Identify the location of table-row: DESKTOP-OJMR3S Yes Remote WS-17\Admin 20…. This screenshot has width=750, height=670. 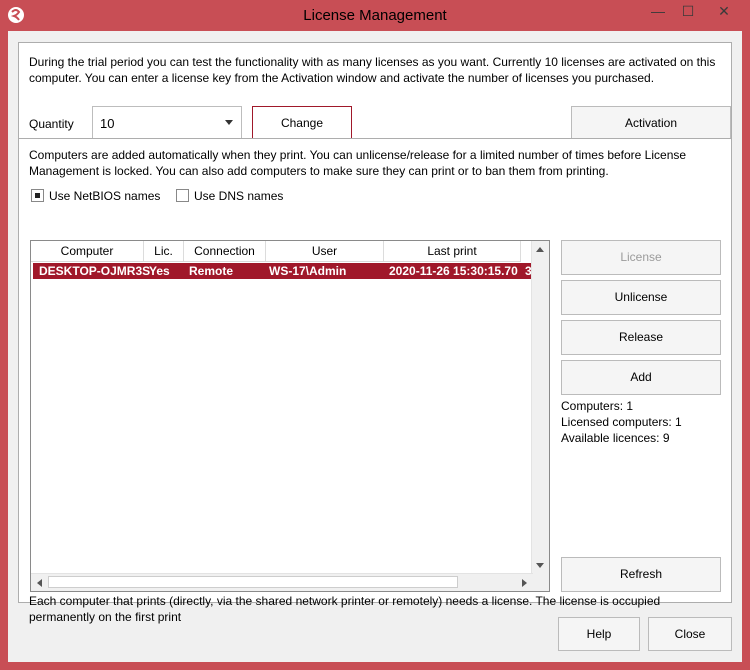
(282, 271).